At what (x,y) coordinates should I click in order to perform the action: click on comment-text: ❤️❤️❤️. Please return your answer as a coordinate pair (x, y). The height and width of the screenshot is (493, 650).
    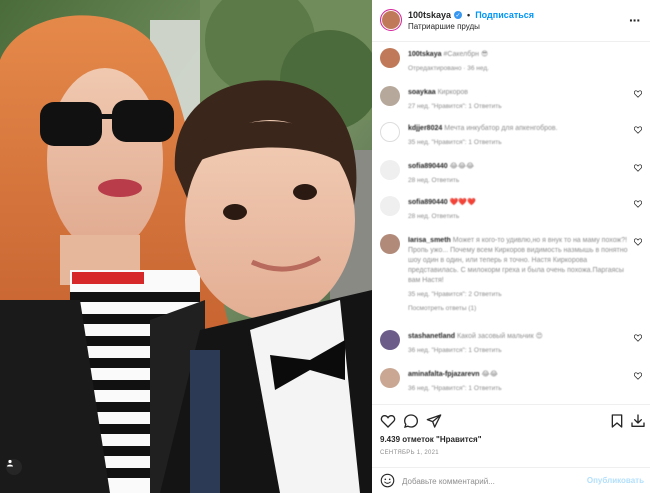
    Looking at the image, I should click on (462, 202).